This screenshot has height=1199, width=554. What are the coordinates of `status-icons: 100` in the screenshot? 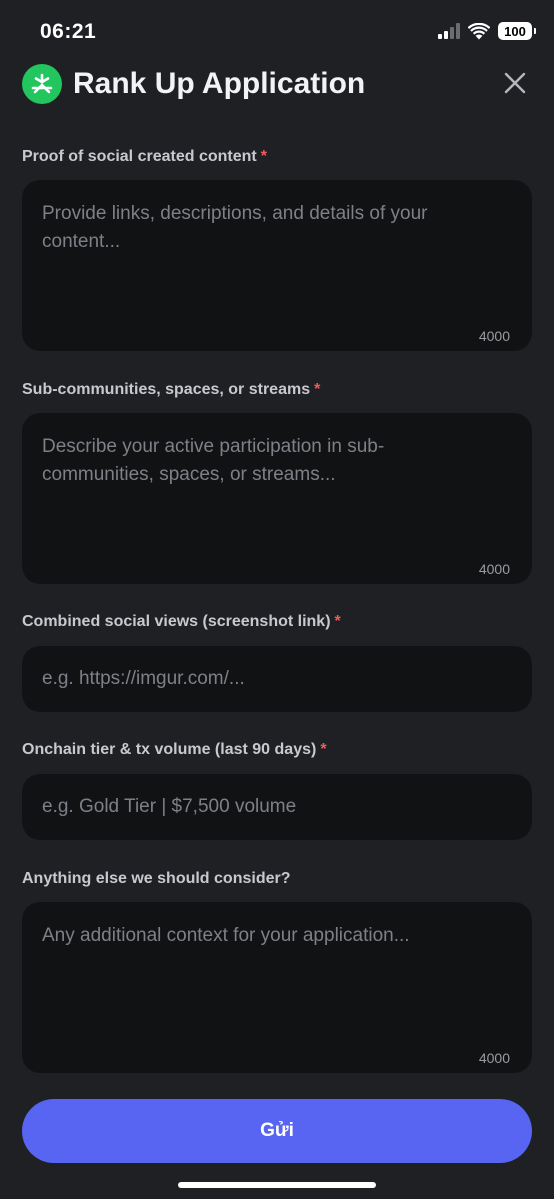 It's located at (487, 31).